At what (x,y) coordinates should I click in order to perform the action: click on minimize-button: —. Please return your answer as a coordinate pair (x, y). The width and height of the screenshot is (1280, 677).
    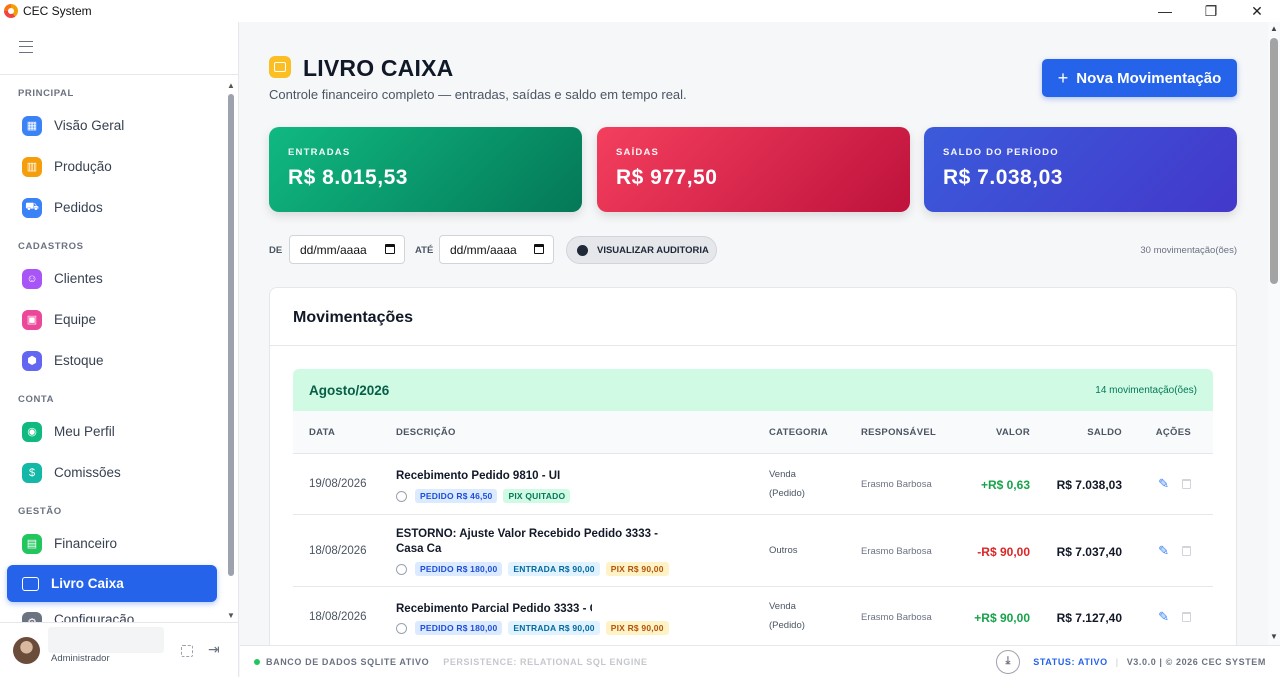
    Looking at the image, I should click on (1165, 11).